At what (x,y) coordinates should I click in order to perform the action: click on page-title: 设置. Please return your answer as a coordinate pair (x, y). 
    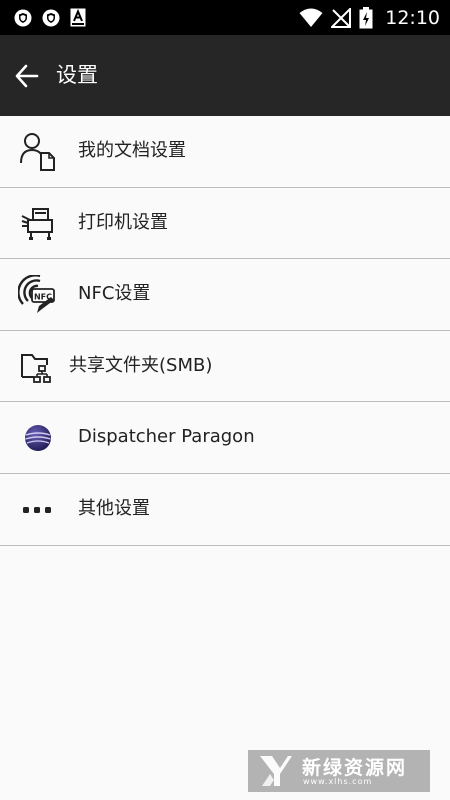
    Looking at the image, I should click on (77, 75).